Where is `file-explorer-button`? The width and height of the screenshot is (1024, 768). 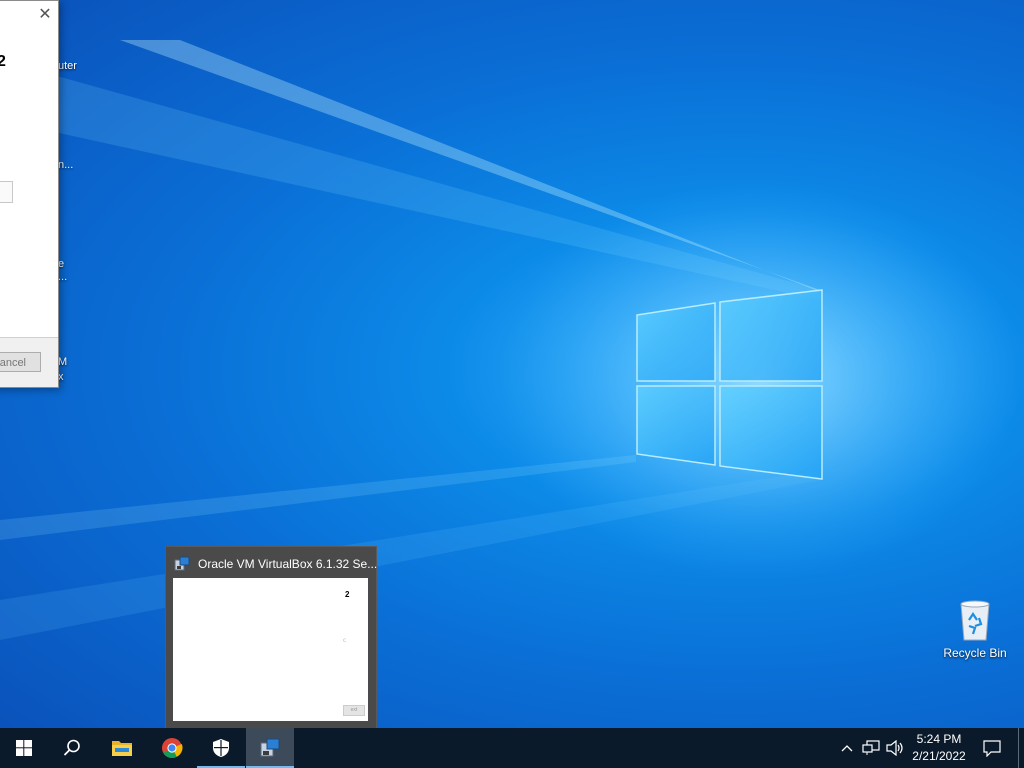
file-explorer-button is located at coordinates (122, 748).